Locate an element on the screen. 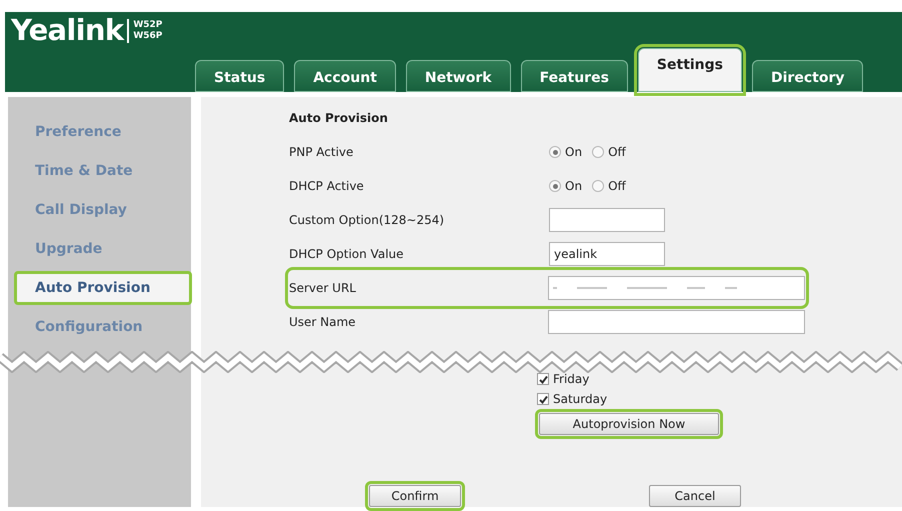 Image resolution: width=902 pixels, height=511 pixels. section-title: Auto Provision is located at coordinates (339, 118).